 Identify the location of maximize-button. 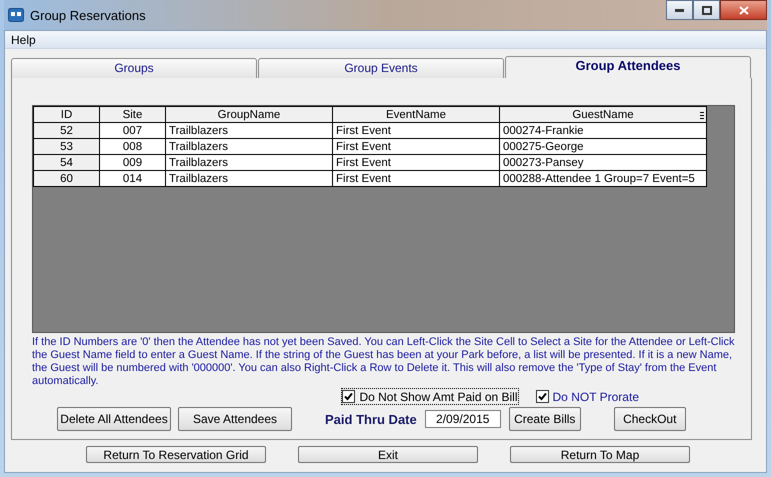
(706, 10).